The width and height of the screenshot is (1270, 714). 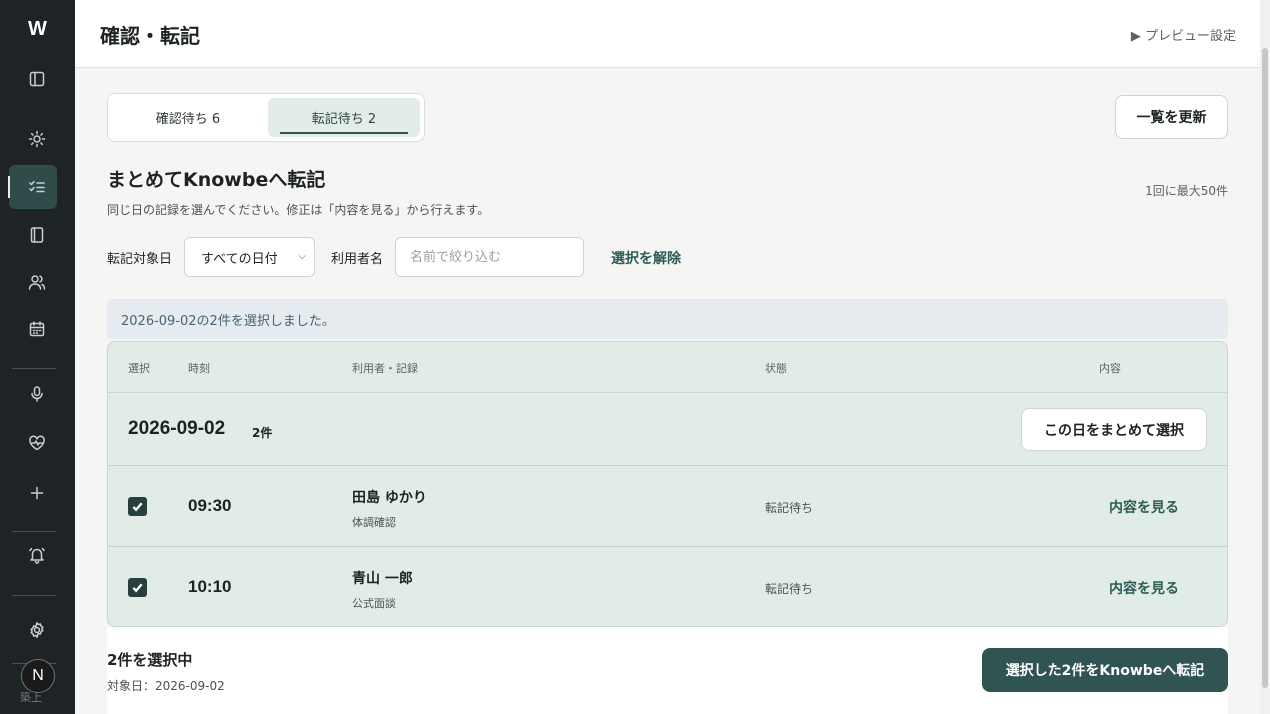 I want to click on date-filter-select: すべての日付 ⌵, so click(x=249, y=257).